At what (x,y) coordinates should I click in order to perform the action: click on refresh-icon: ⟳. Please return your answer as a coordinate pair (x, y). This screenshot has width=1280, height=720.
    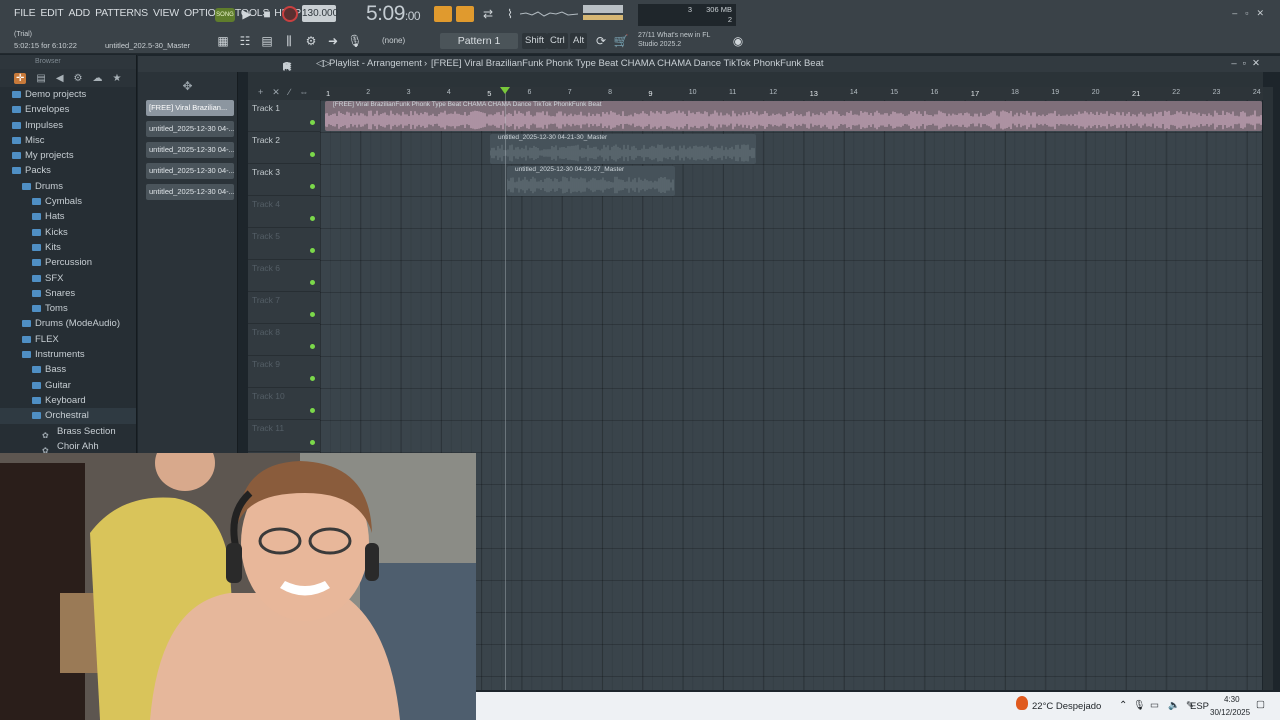
    Looking at the image, I should click on (601, 41).